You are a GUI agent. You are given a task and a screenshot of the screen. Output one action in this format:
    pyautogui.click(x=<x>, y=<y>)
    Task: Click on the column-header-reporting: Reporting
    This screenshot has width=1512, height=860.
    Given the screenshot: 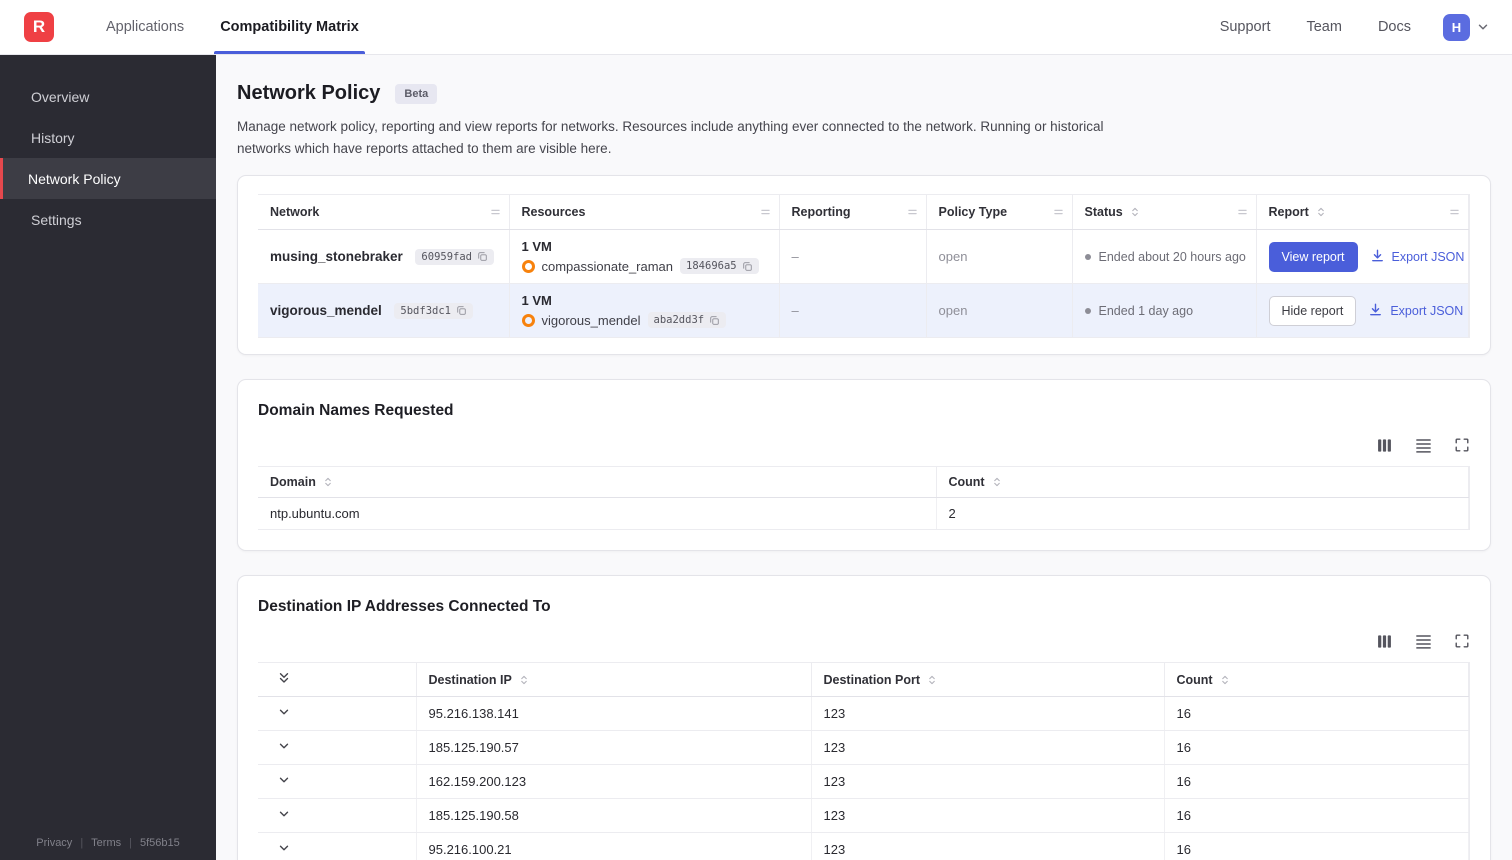 What is the action you would take?
    pyautogui.click(x=853, y=212)
    